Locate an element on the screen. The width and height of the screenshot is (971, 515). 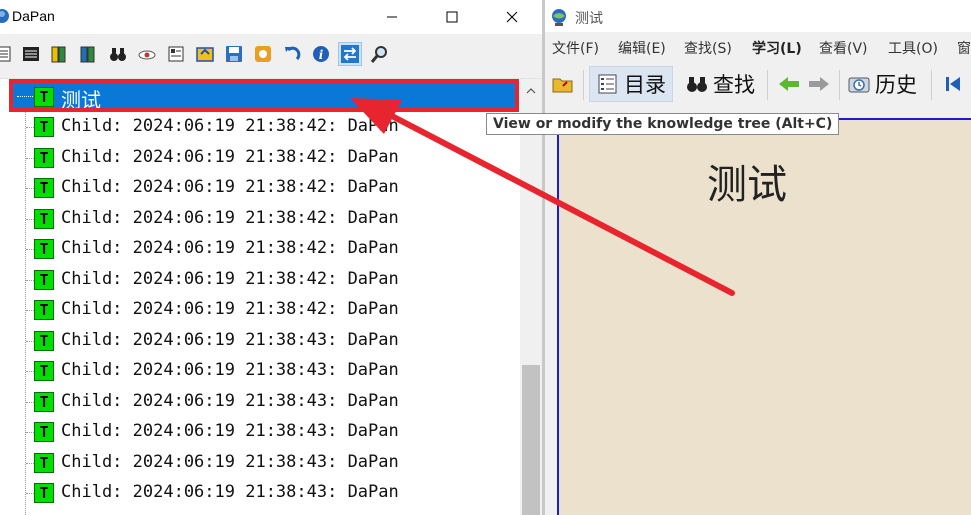
folder-icon is located at coordinates (562, 85).